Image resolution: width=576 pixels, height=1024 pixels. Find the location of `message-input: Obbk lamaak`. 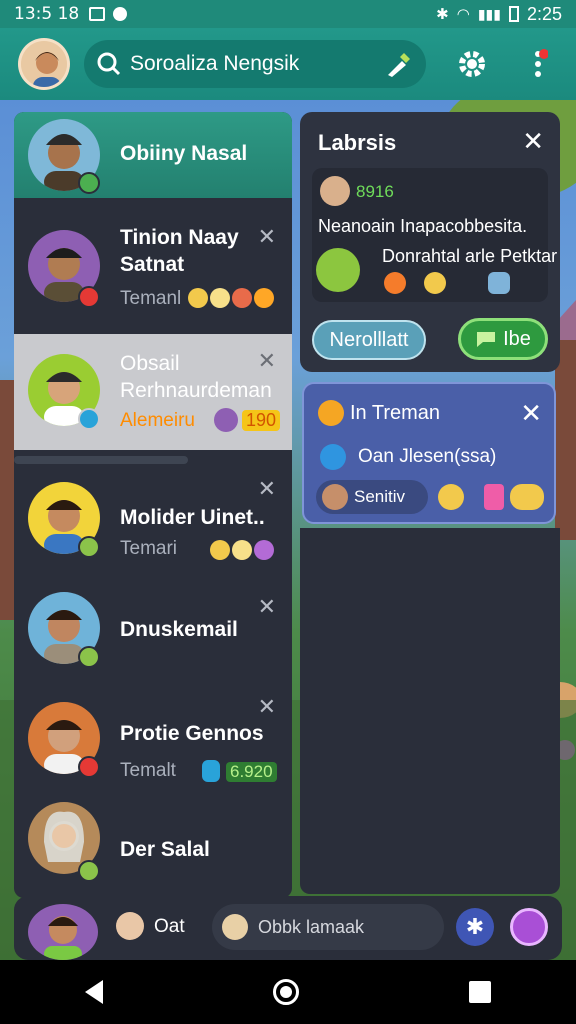

message-input: Obbk lamaak is located at coordinates (328, 927).